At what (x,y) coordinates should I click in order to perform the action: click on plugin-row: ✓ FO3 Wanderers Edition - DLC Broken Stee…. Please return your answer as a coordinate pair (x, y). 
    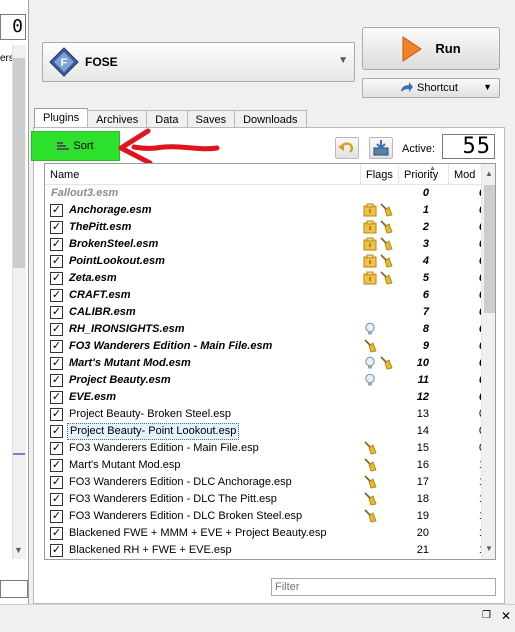
    Looking at the image, I should click on (264, 516).